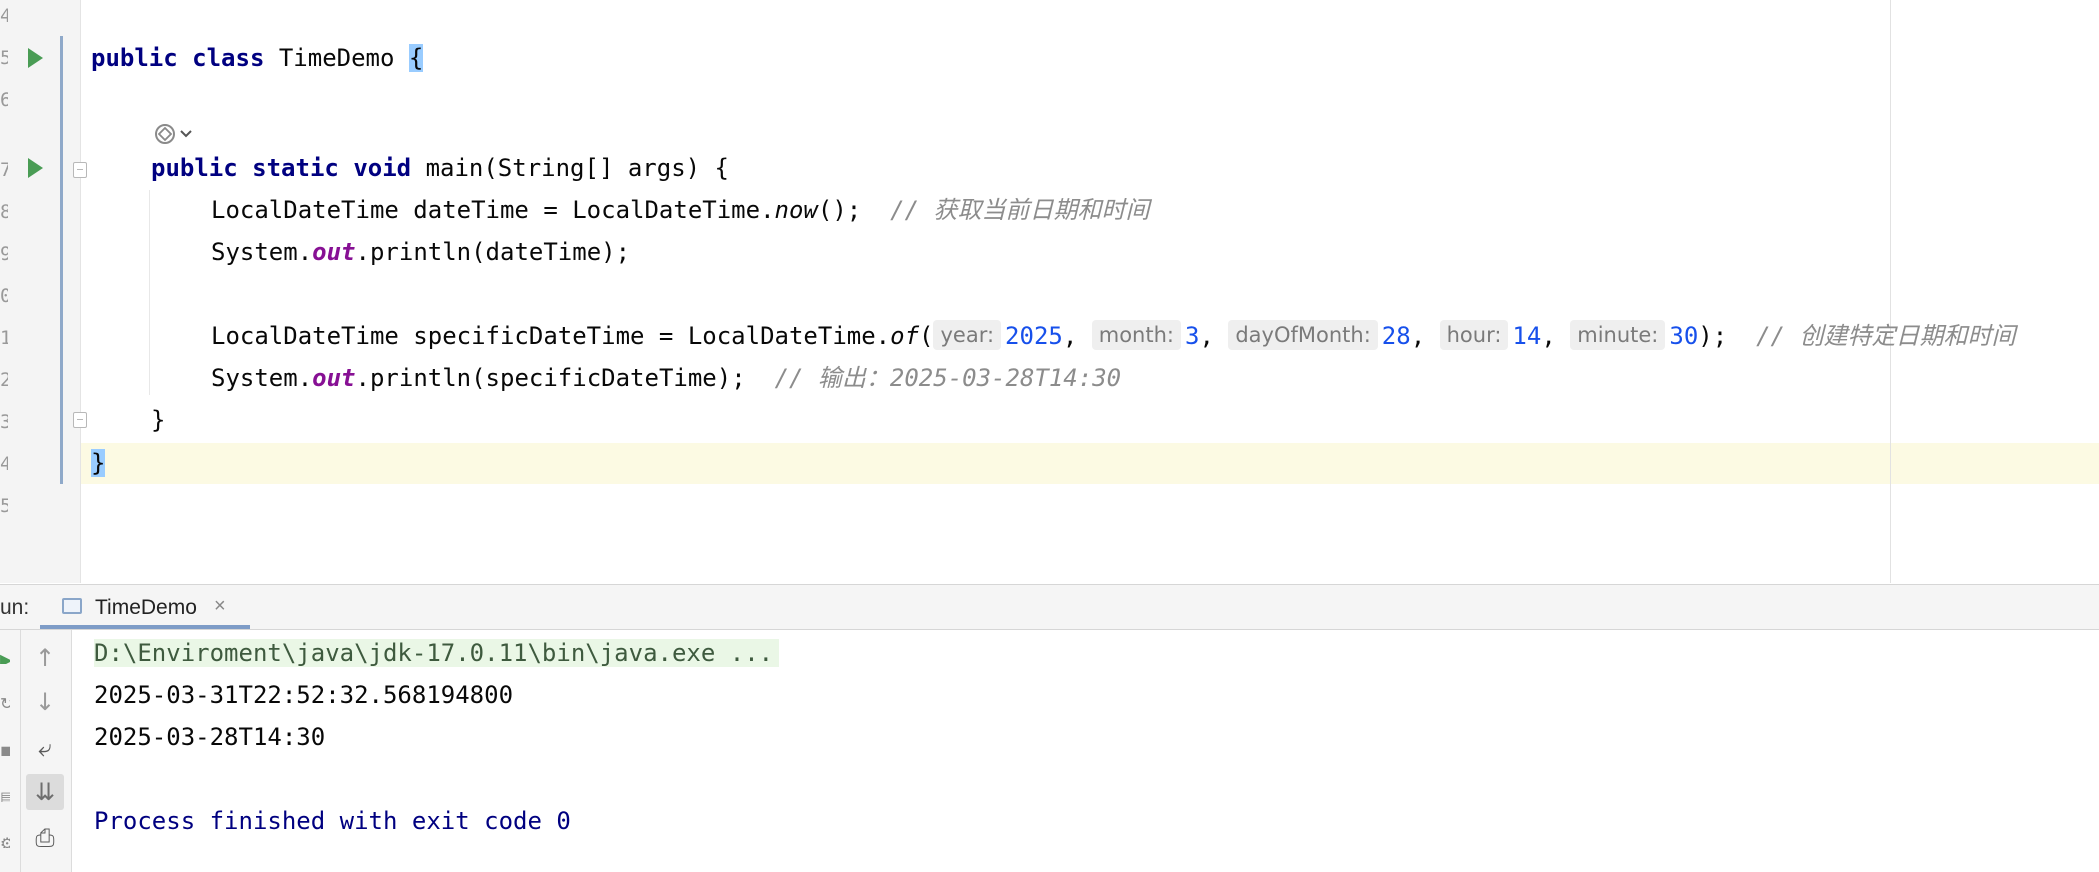  I want to click on keyword: class, so click(228, 58).